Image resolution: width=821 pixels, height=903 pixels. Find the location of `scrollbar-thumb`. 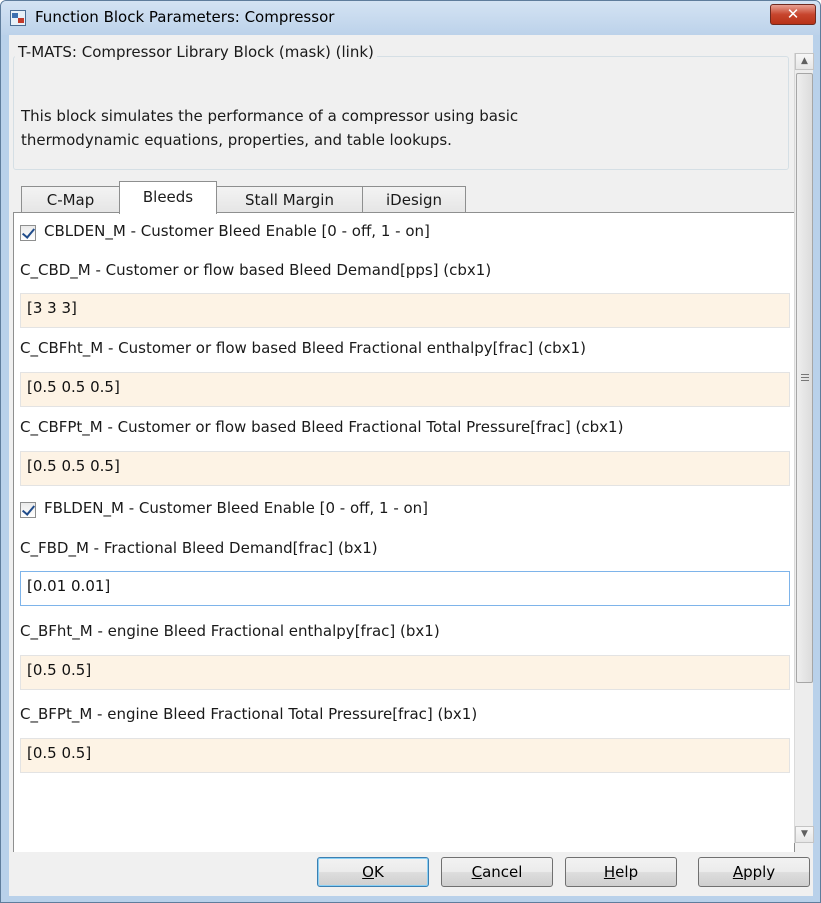

scrollbar-thumb is located at coordinates (804, 378).